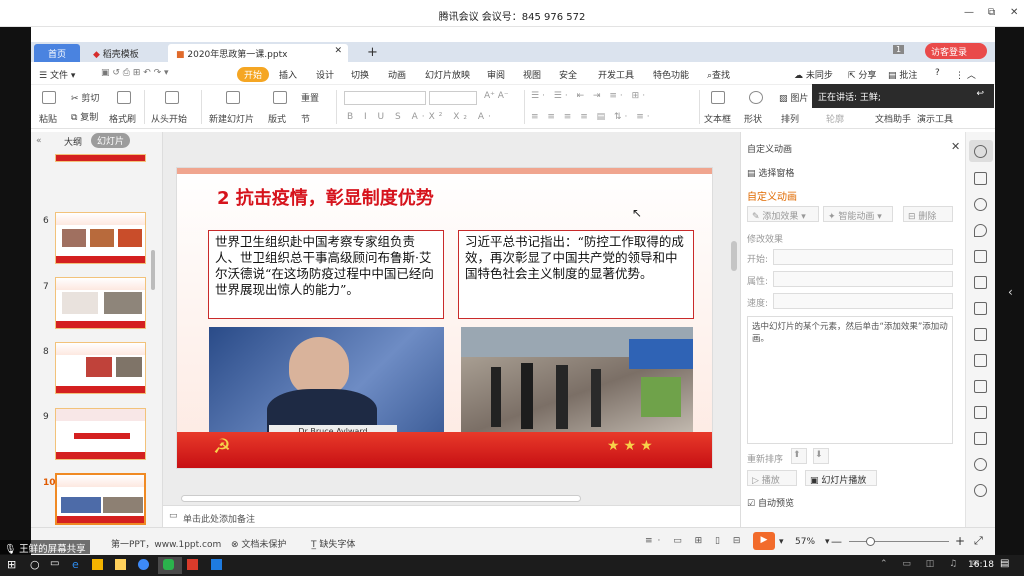 The width and height of the screenshot is (1024, 576). Describe the element at coordinates (325, 74) in the screenshot. I see `menu-design: 设计` at that location.